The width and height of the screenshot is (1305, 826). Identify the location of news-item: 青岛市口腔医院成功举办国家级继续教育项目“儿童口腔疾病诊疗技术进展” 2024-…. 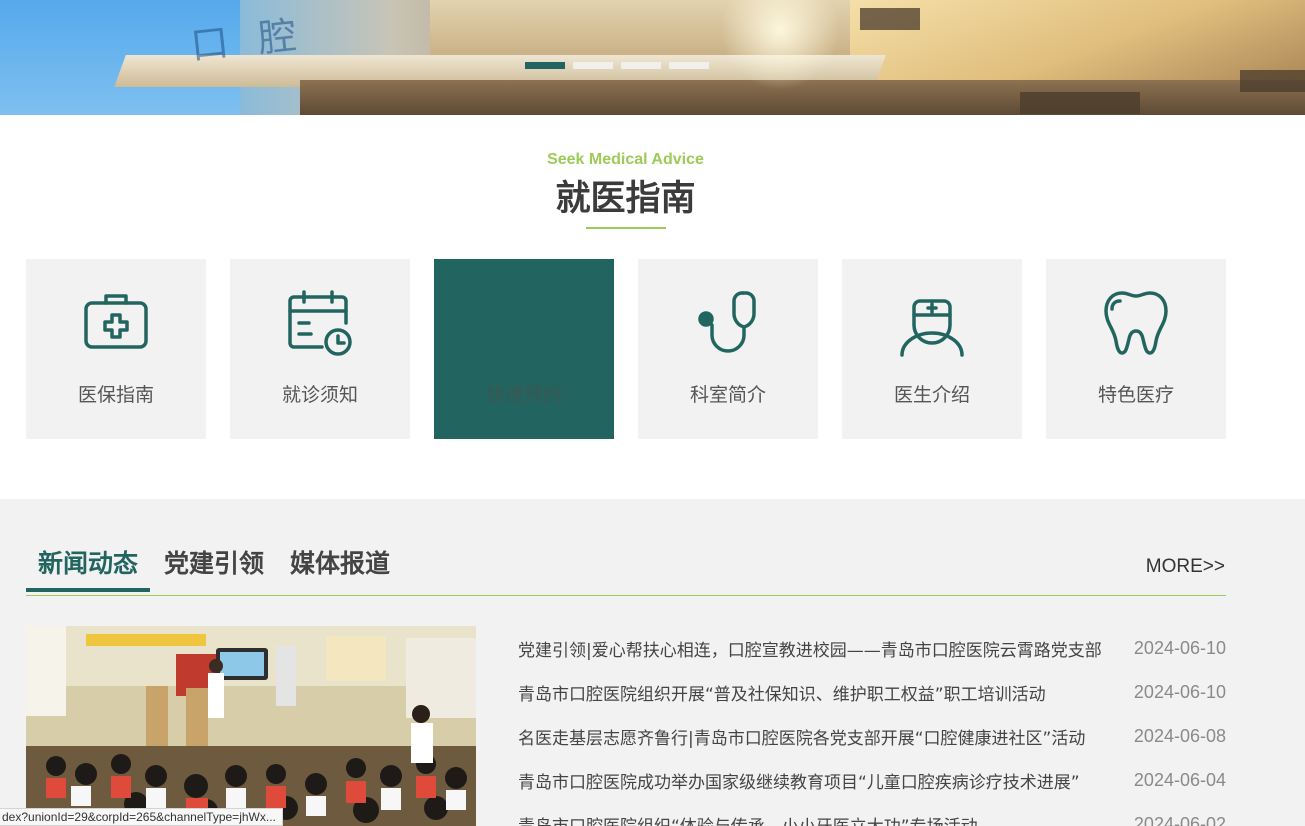
(872, 780).